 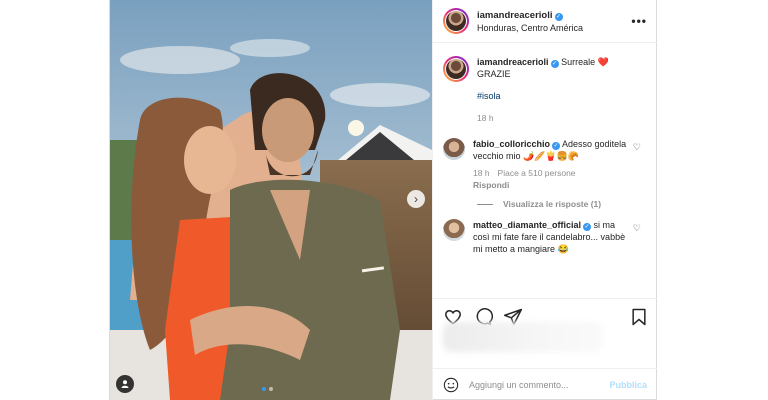 What do you see at coordinates (530, 28) in the screenshot?
I see `post-location: Honduras, Centro América` at bounding box center [530, 28].